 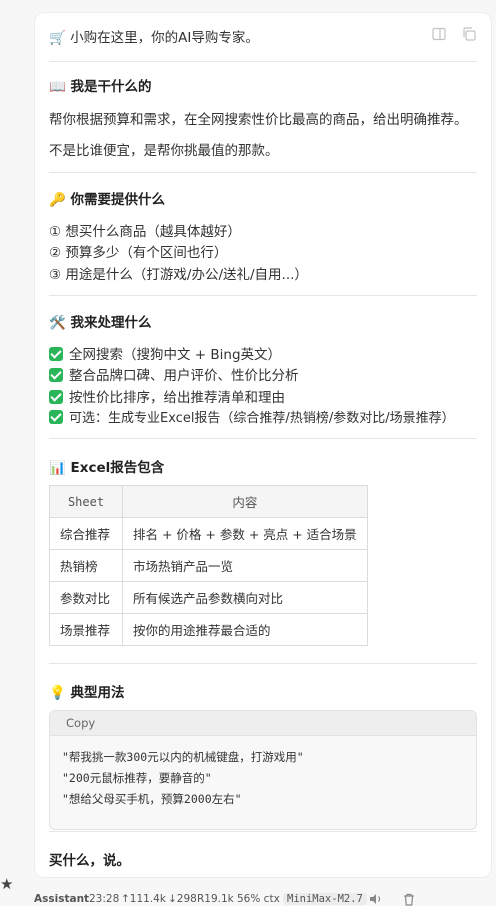 What do you see at coordinates (57, 38) in the screenshot?
I see `cart-icon: 🛒` at bounding box center [57, 38].